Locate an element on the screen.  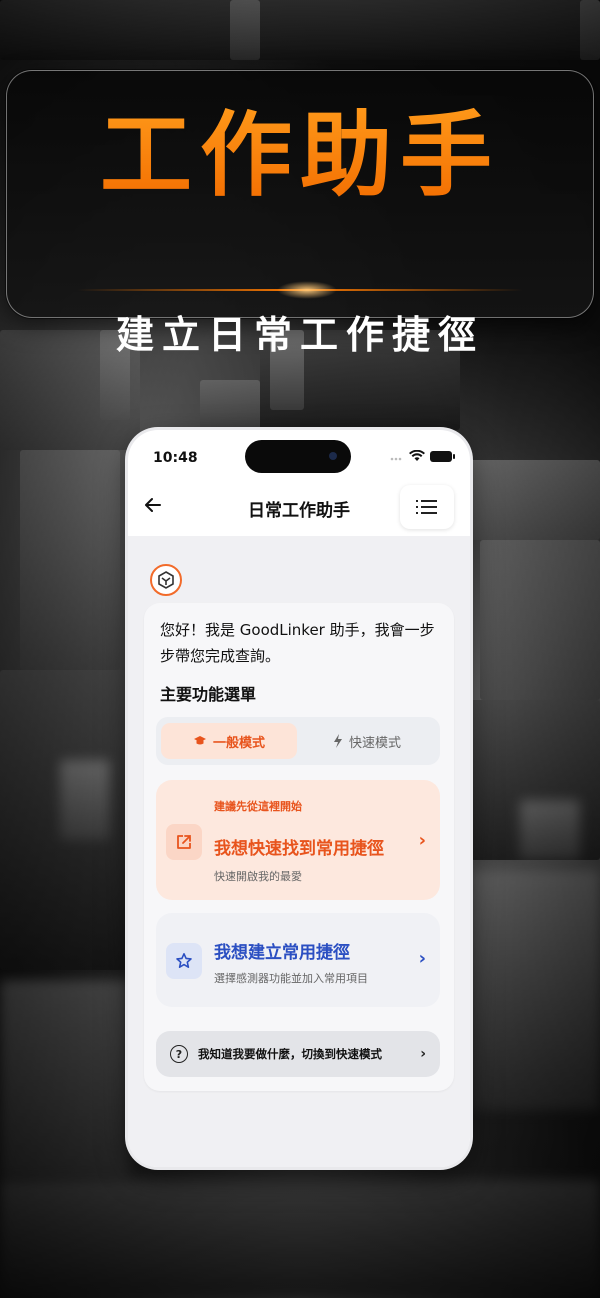
switch-to-quick-mode-button: ? 我知道我要做什麼，切換到快速模式 › is located at coordinates (298, 1054).